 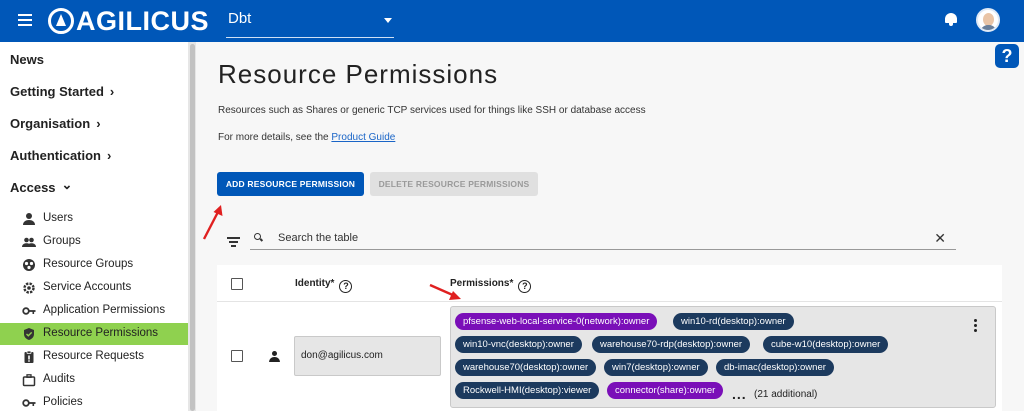 I want to click on more-chips-count: (21 additional), so click(x=786, y=394).